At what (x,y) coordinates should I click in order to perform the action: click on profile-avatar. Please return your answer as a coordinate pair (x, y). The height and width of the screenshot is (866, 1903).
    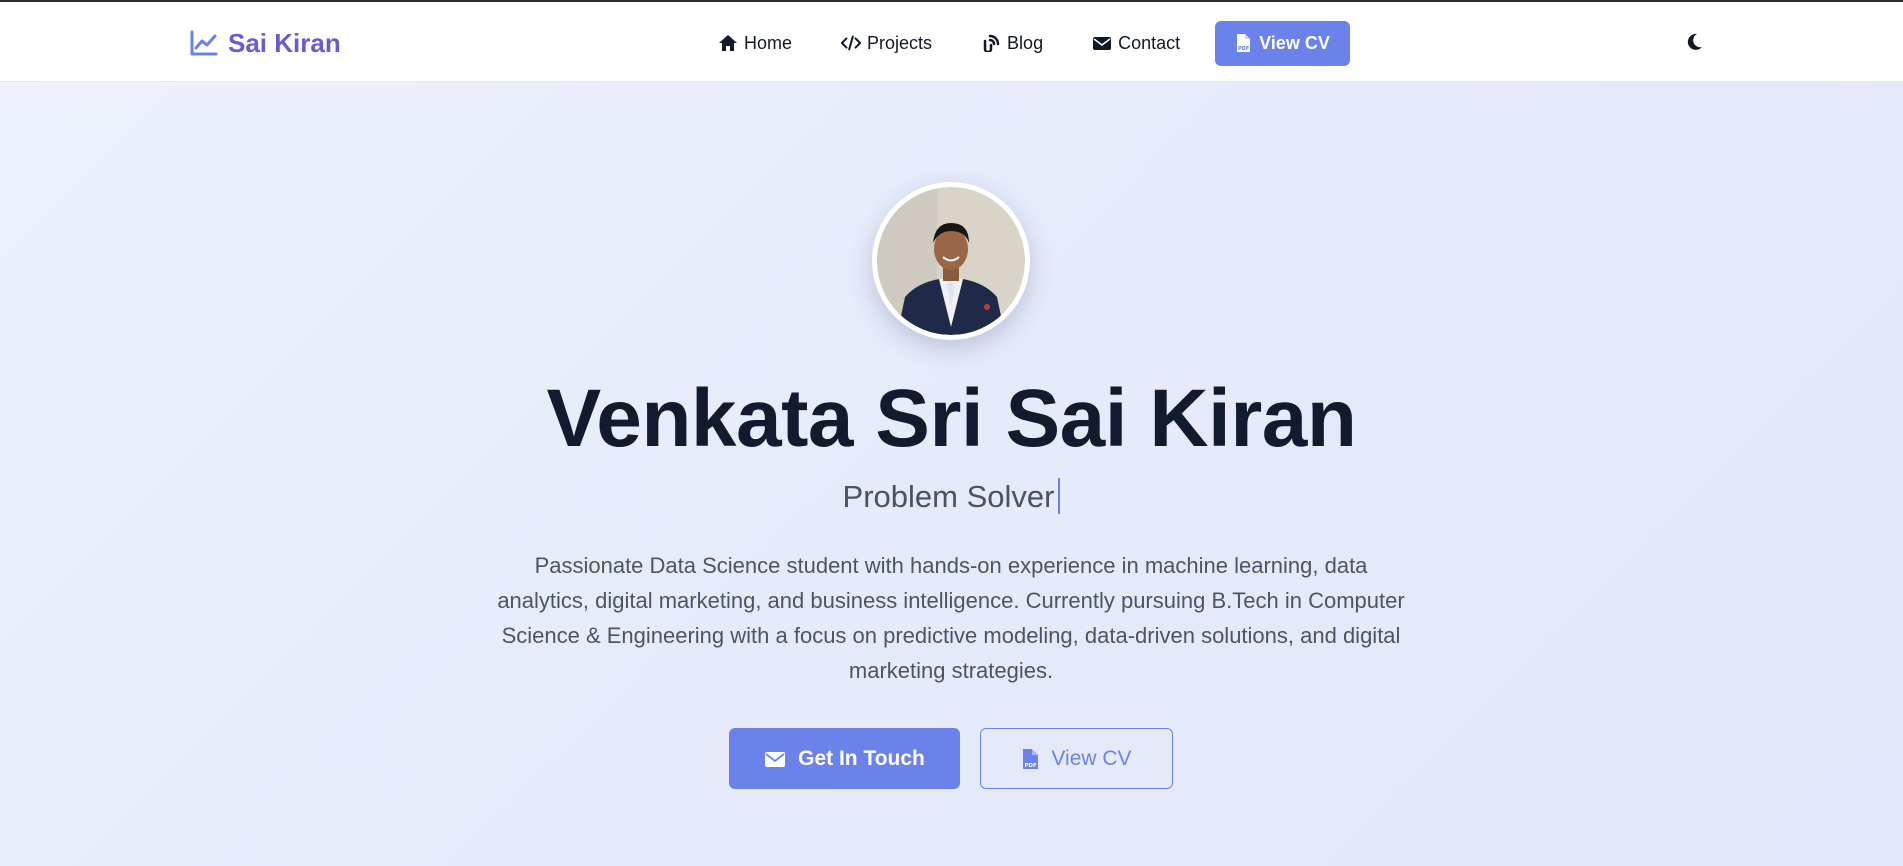
    Looking at the image, I should click on (951, 261).